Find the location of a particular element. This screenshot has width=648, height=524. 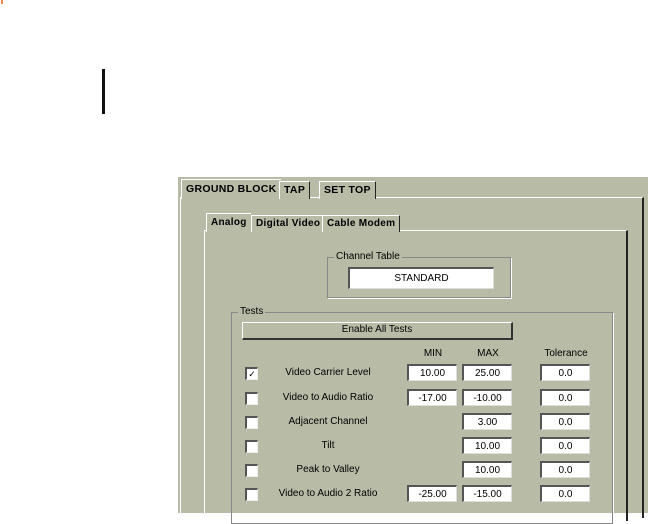

channel-table-field: STANDARD is located at coordinates (421, 278).